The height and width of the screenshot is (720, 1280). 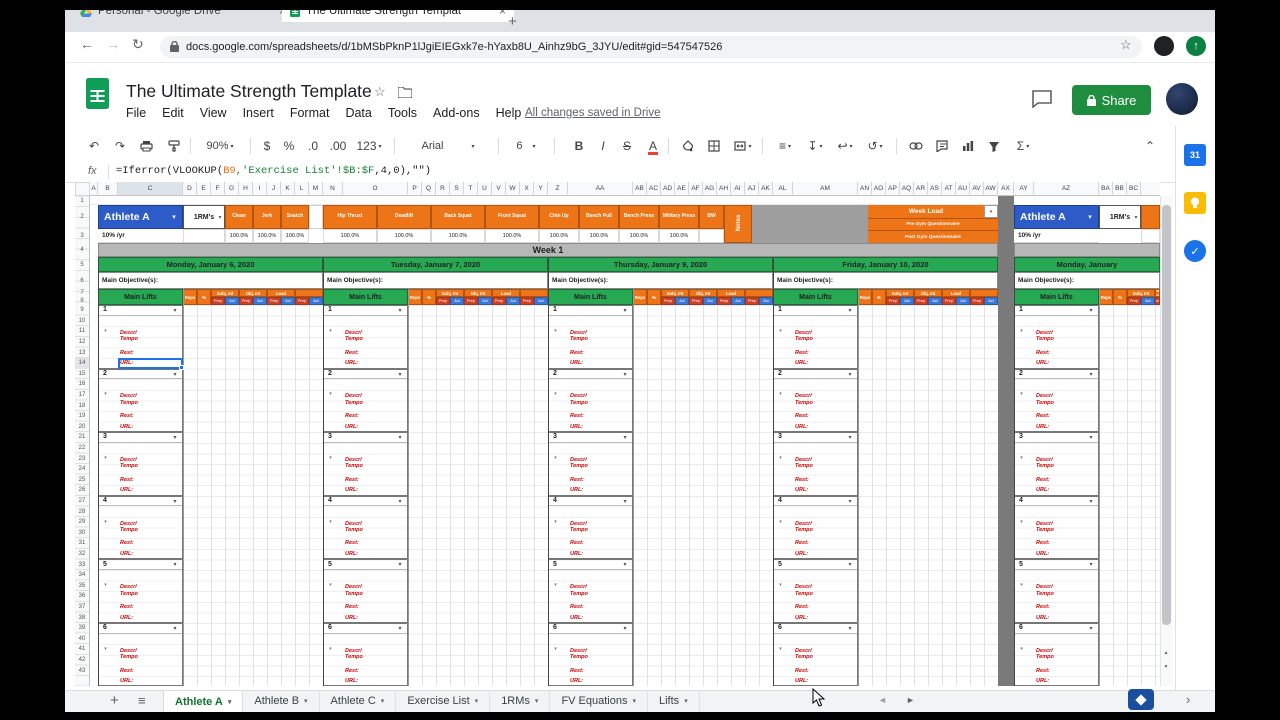 What do you see at coordinates (875, 146) in the screenshot?
I see `text-rotation-button: ↺ ▾` at bounding box center [875, 146].